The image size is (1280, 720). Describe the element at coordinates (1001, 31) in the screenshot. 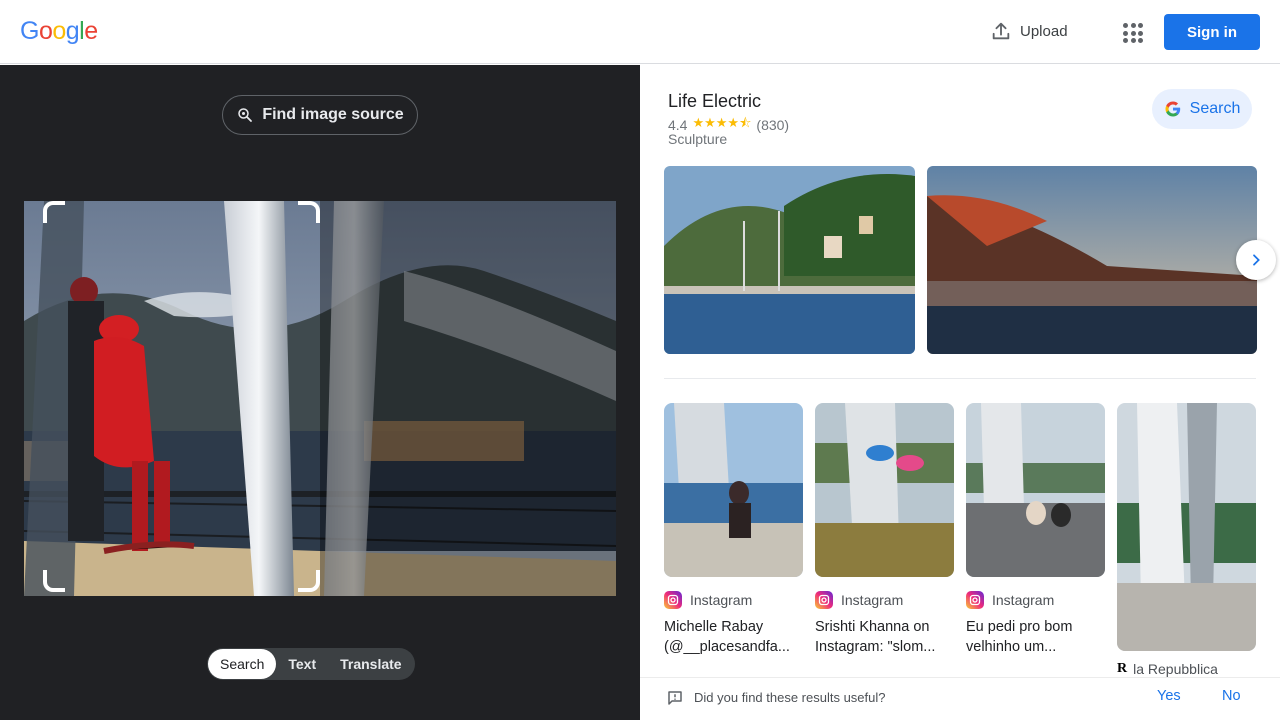

I see `upload-icon` at that location.